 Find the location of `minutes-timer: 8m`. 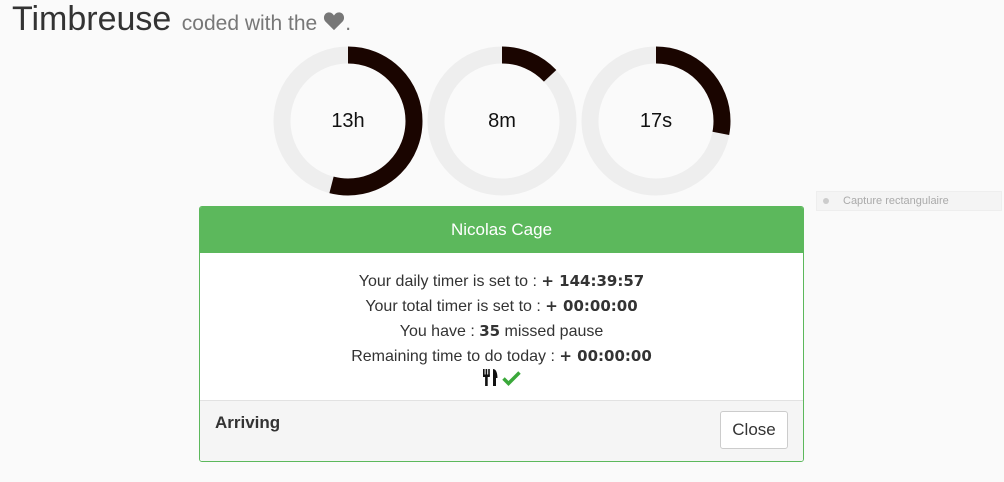

minutes-timer: 8m is located at coordinates (502, 121).